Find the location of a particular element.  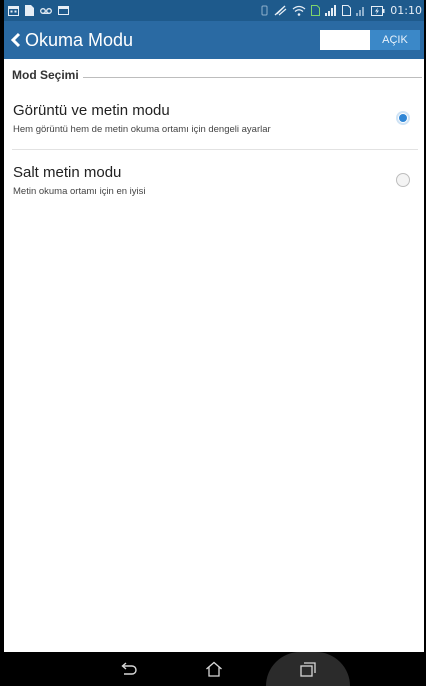

calendar-icon is located at coordinates (13, 11).